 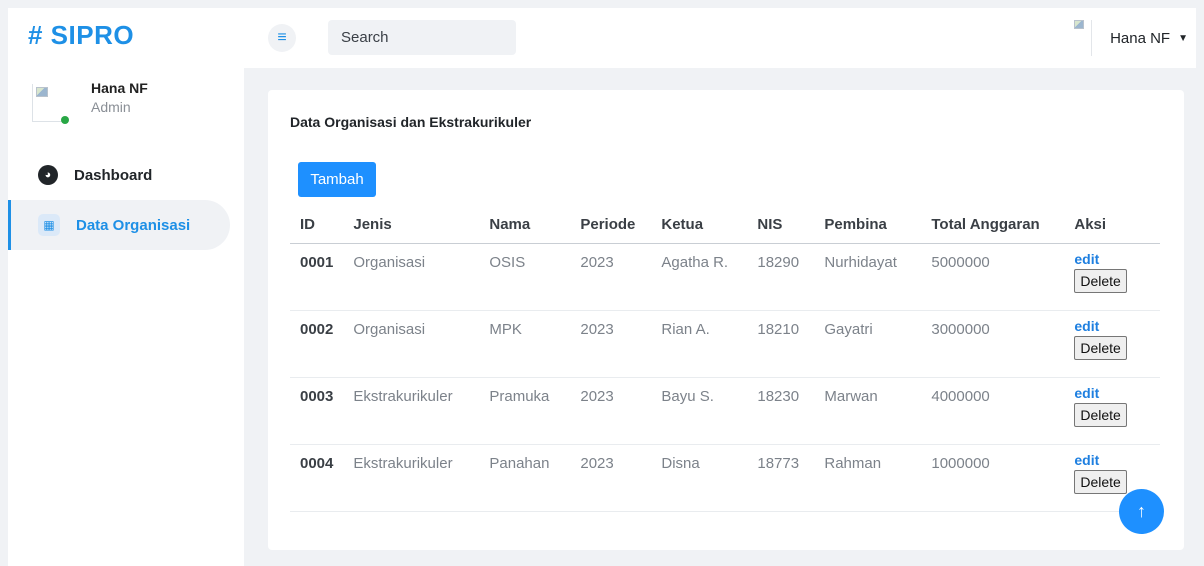 What do you see at coordinates (65, 120) in the screenshot?
I see `online-status-dot` at bounding box center [65, 120].